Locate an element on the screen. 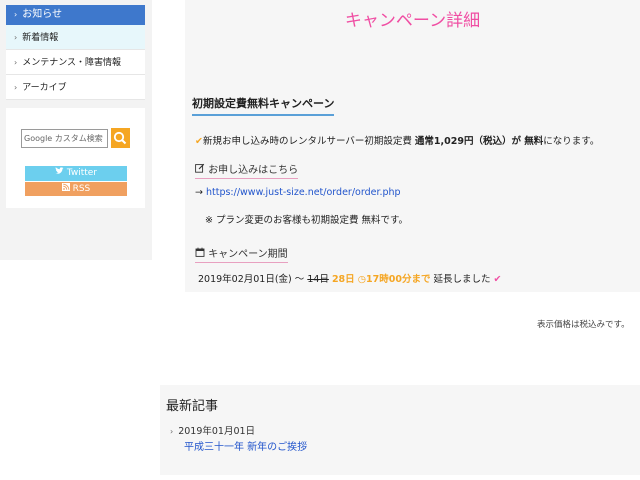 Image resolution: width=640 pixels, height=480 pixels. twitter-icon is located at coordinates (61, 172).